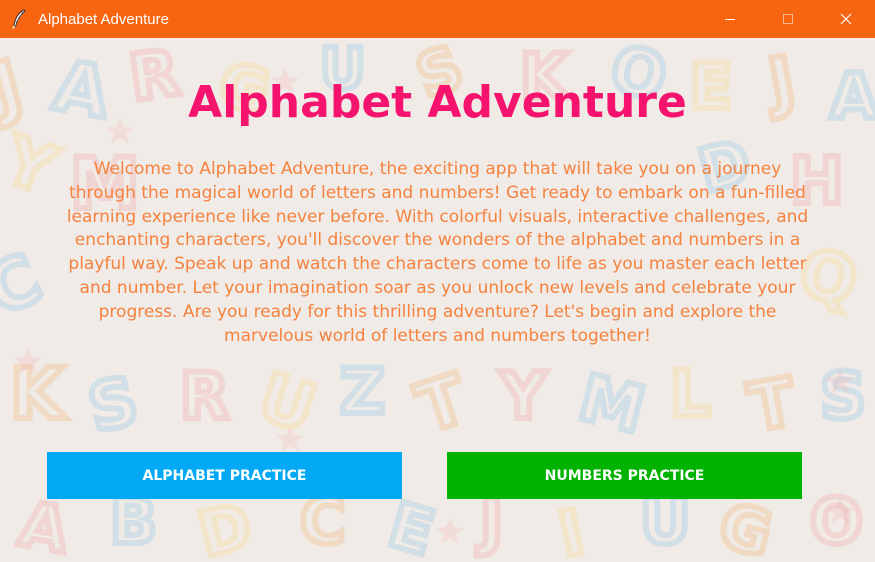  I want to click on svg-text: L, so click(690, 395).